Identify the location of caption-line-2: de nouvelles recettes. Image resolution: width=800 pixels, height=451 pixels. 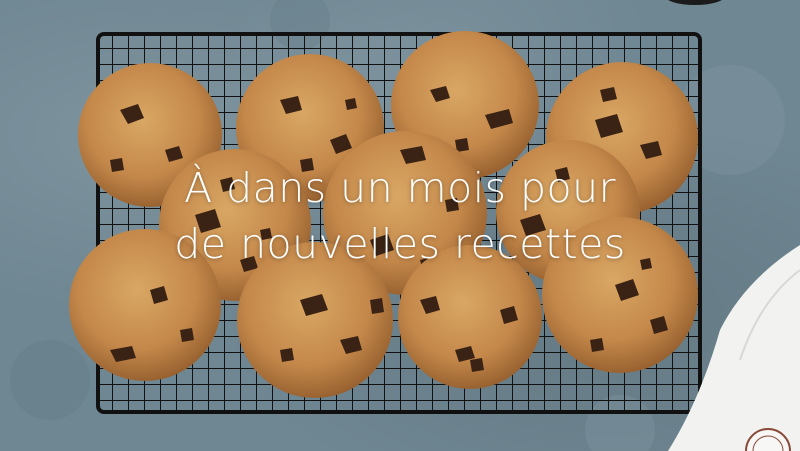
(400, 244).